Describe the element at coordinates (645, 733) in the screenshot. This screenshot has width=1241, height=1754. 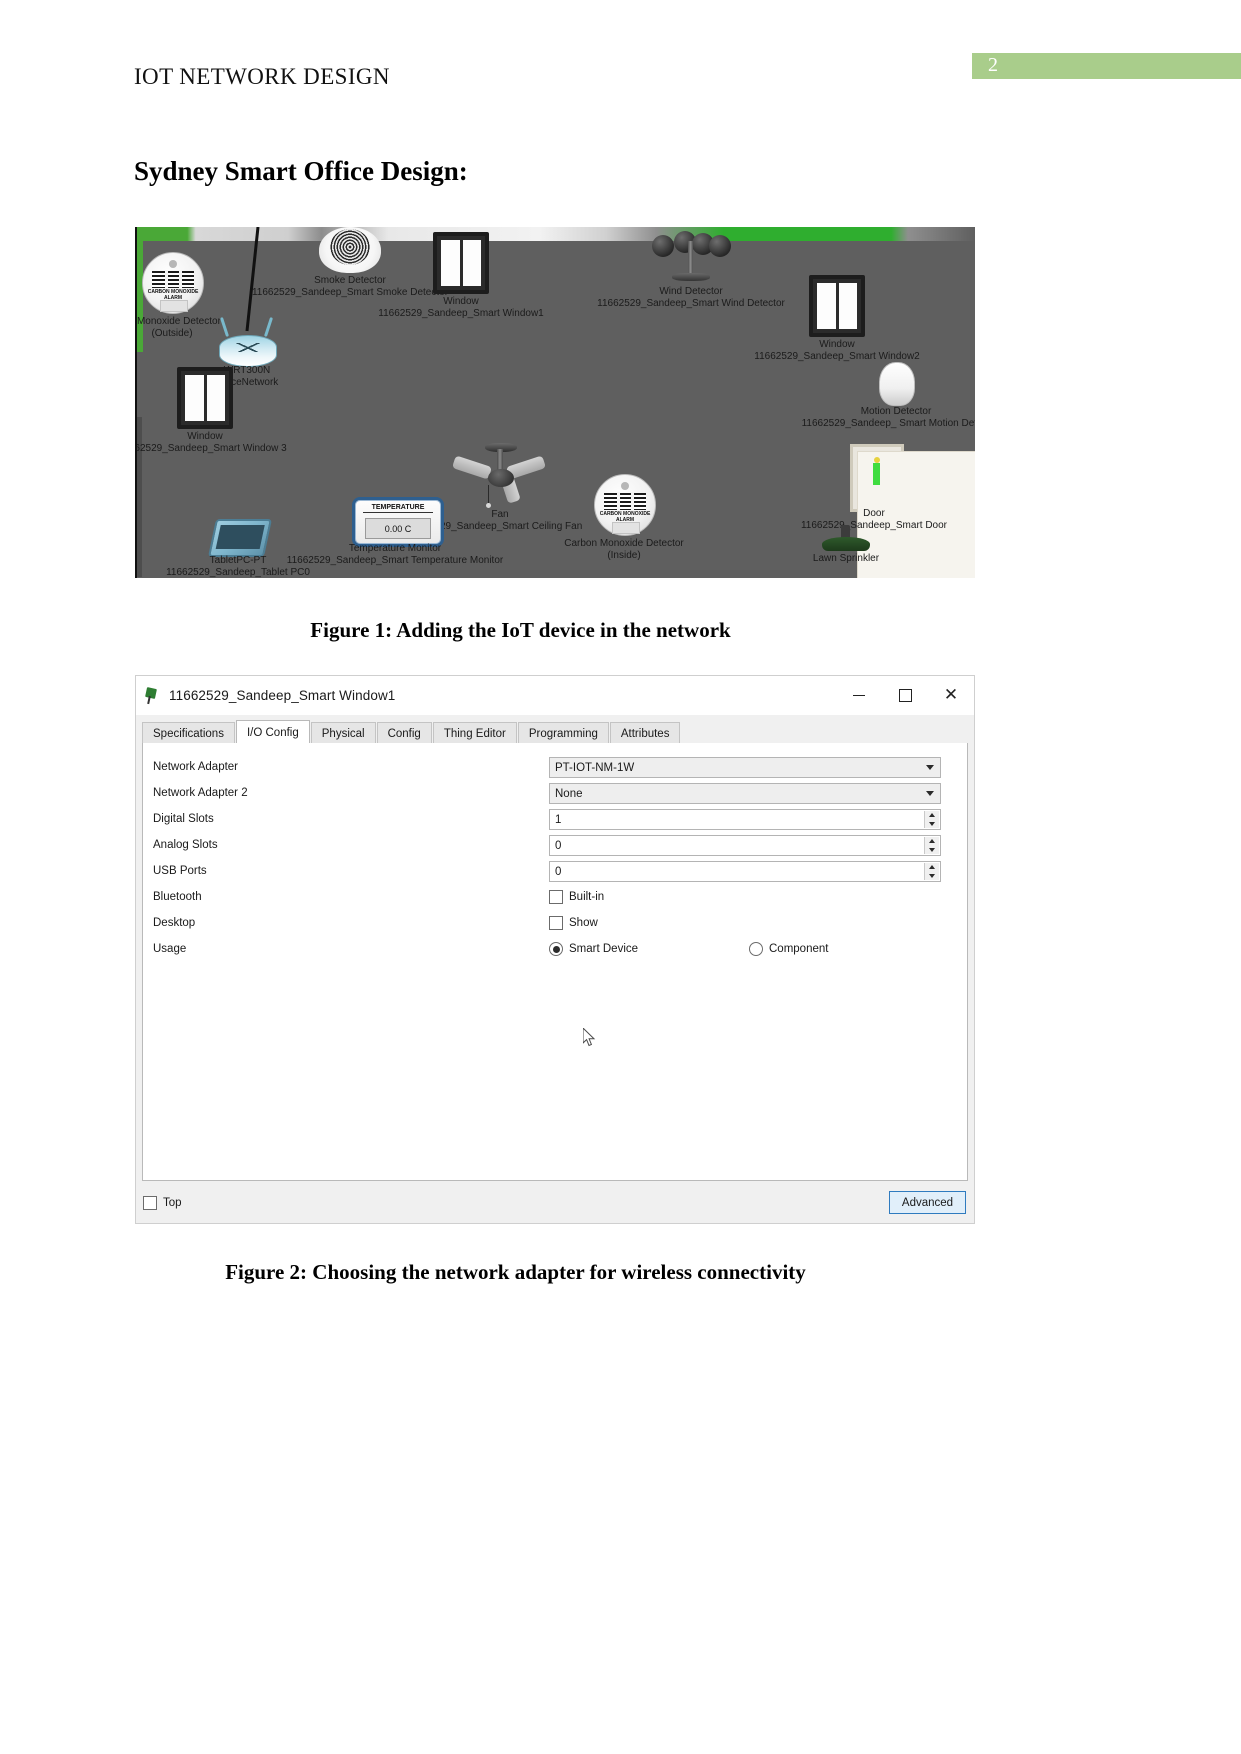
I see `tab-attributes: Attributes` at that location.